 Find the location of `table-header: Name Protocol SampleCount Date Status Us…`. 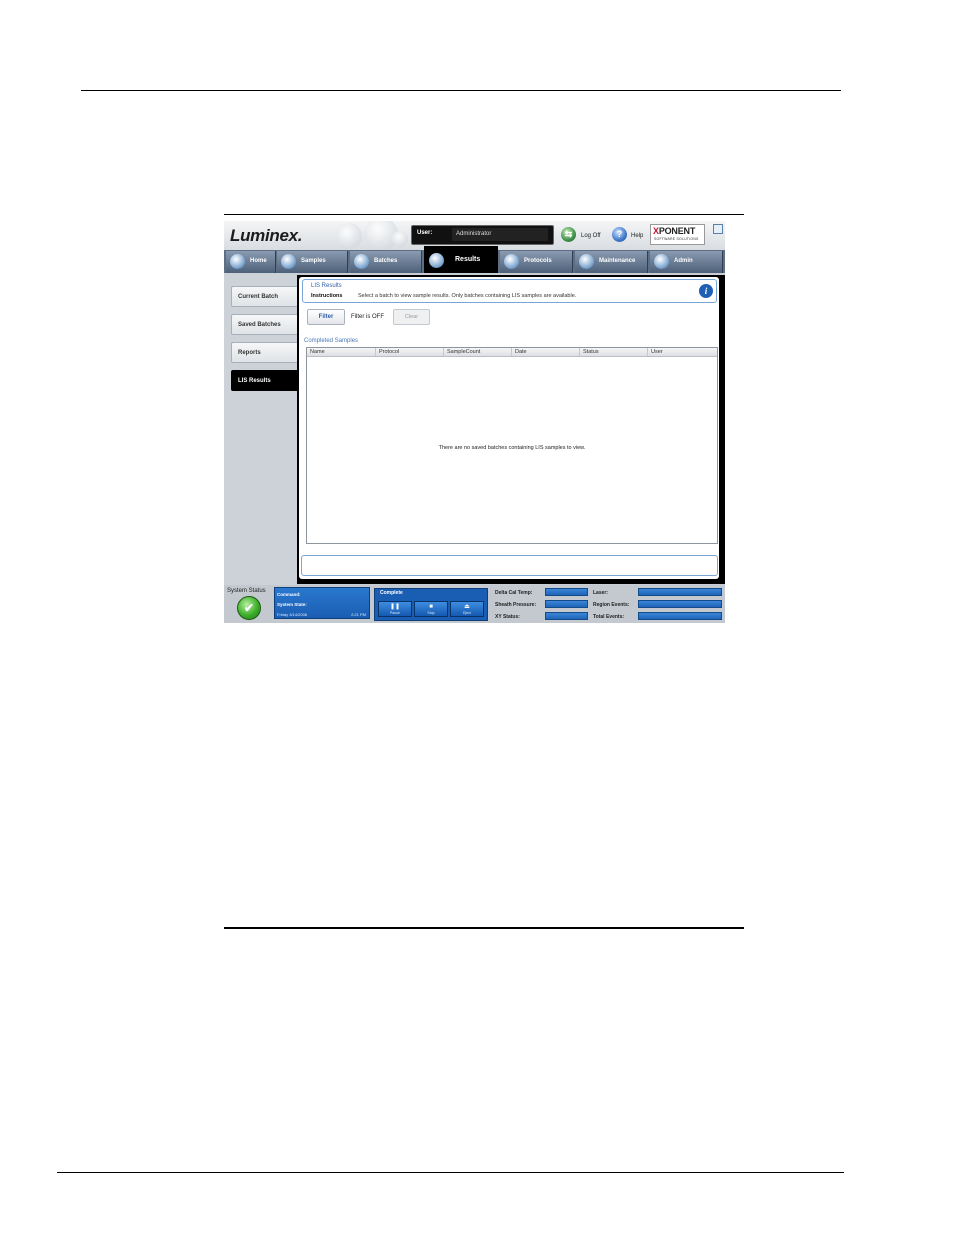

table-header: Name Protocol SampleCount Date Status Us… is located at coordinates (512, 352).